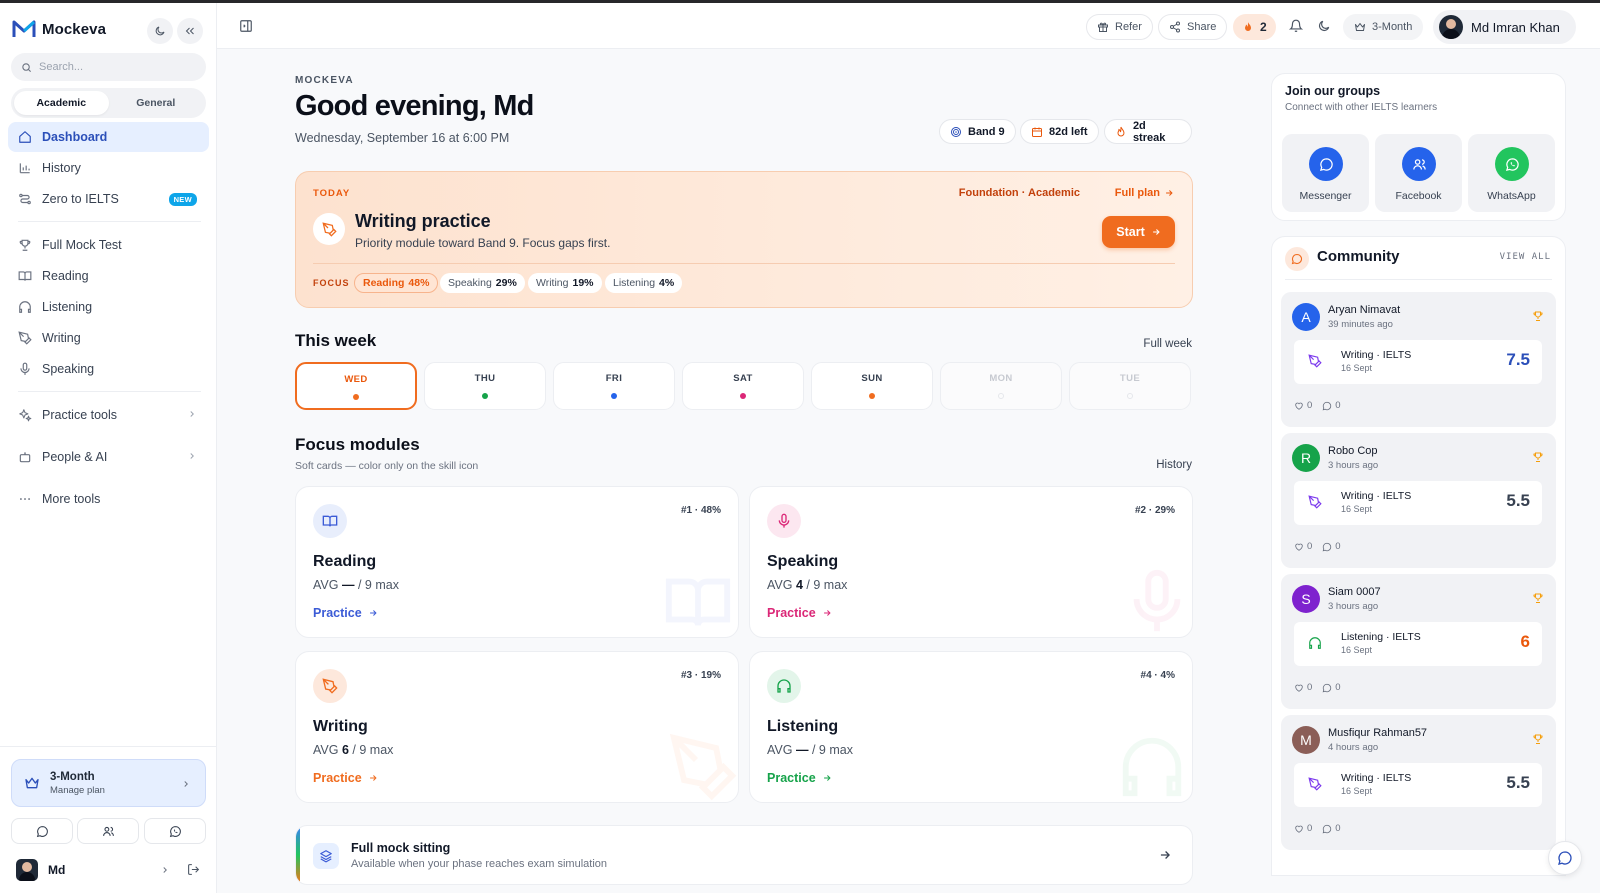  Describe the element at coordinates (396, 283) in the screenshot. I see `focus-chip-reading: Reading 48%` at that location.